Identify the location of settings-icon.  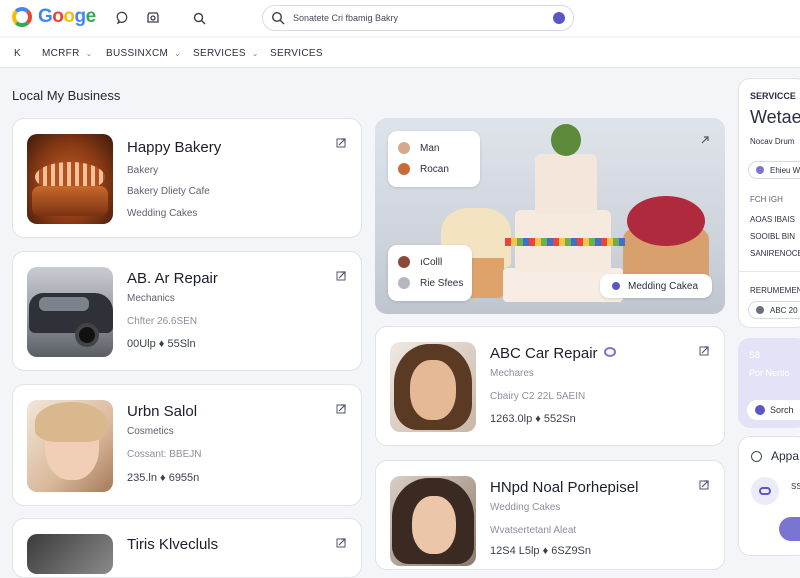
(153, 18).